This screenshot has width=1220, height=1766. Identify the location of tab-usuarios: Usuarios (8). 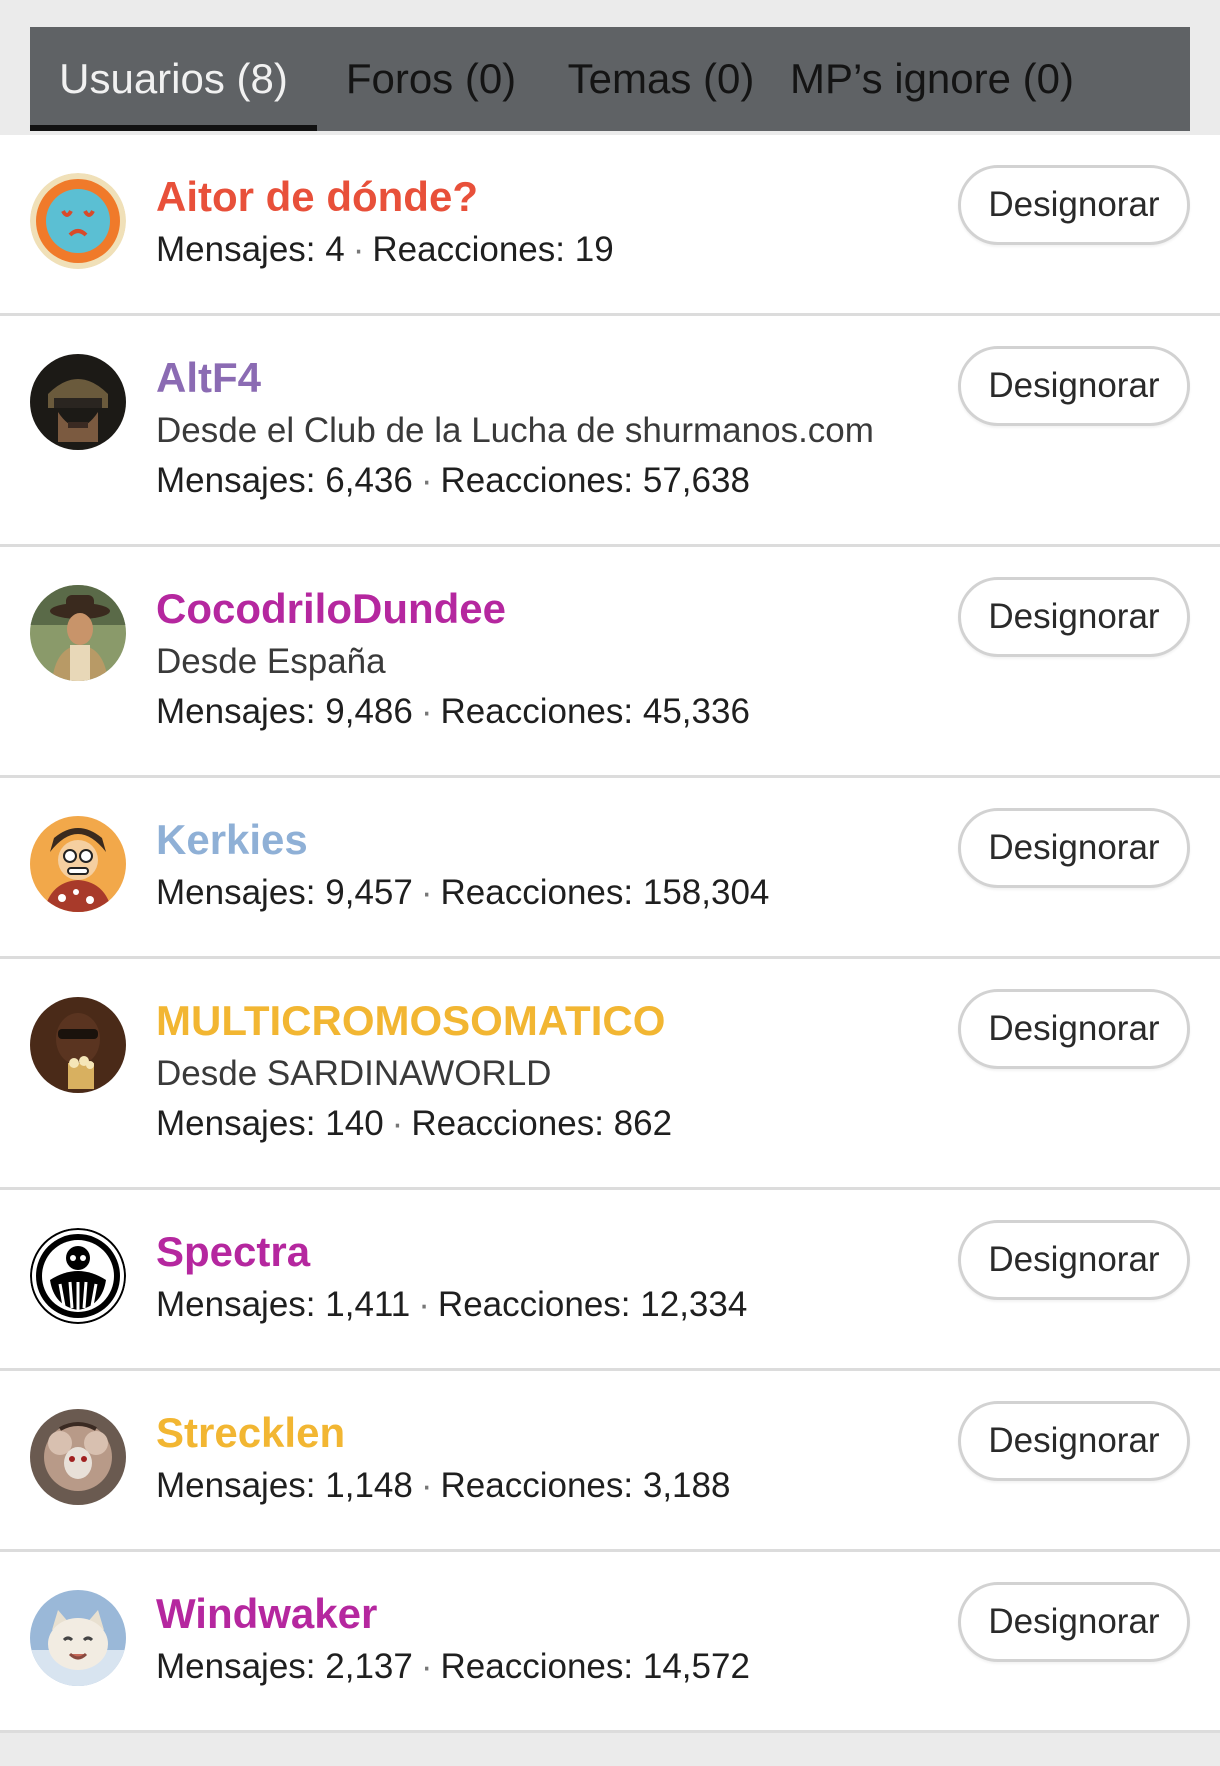
(173, 79).